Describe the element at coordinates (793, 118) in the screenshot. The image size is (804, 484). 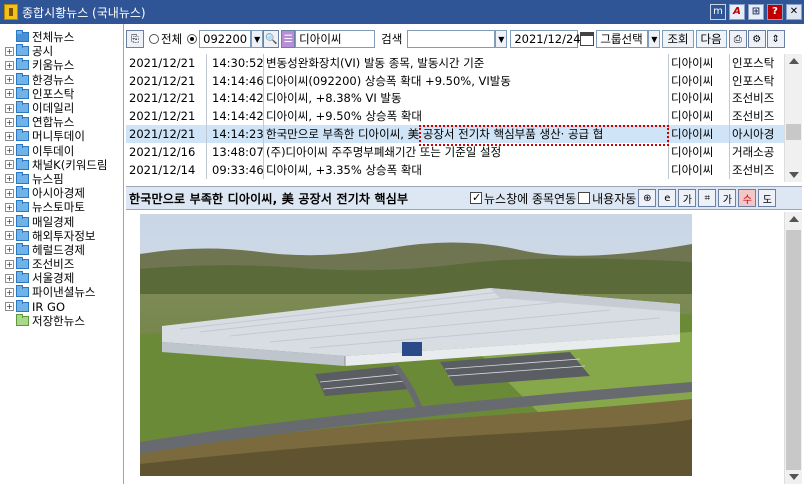
I see `news-list-scrollbar` at that location.